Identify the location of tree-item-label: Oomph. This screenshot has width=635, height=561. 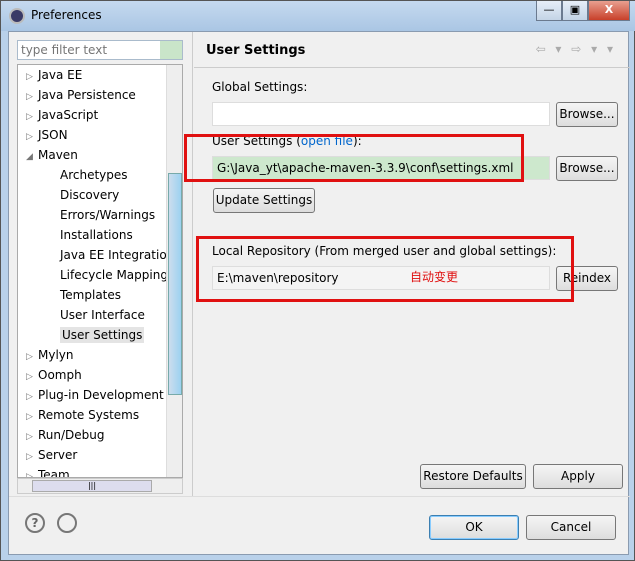
(60, 375).